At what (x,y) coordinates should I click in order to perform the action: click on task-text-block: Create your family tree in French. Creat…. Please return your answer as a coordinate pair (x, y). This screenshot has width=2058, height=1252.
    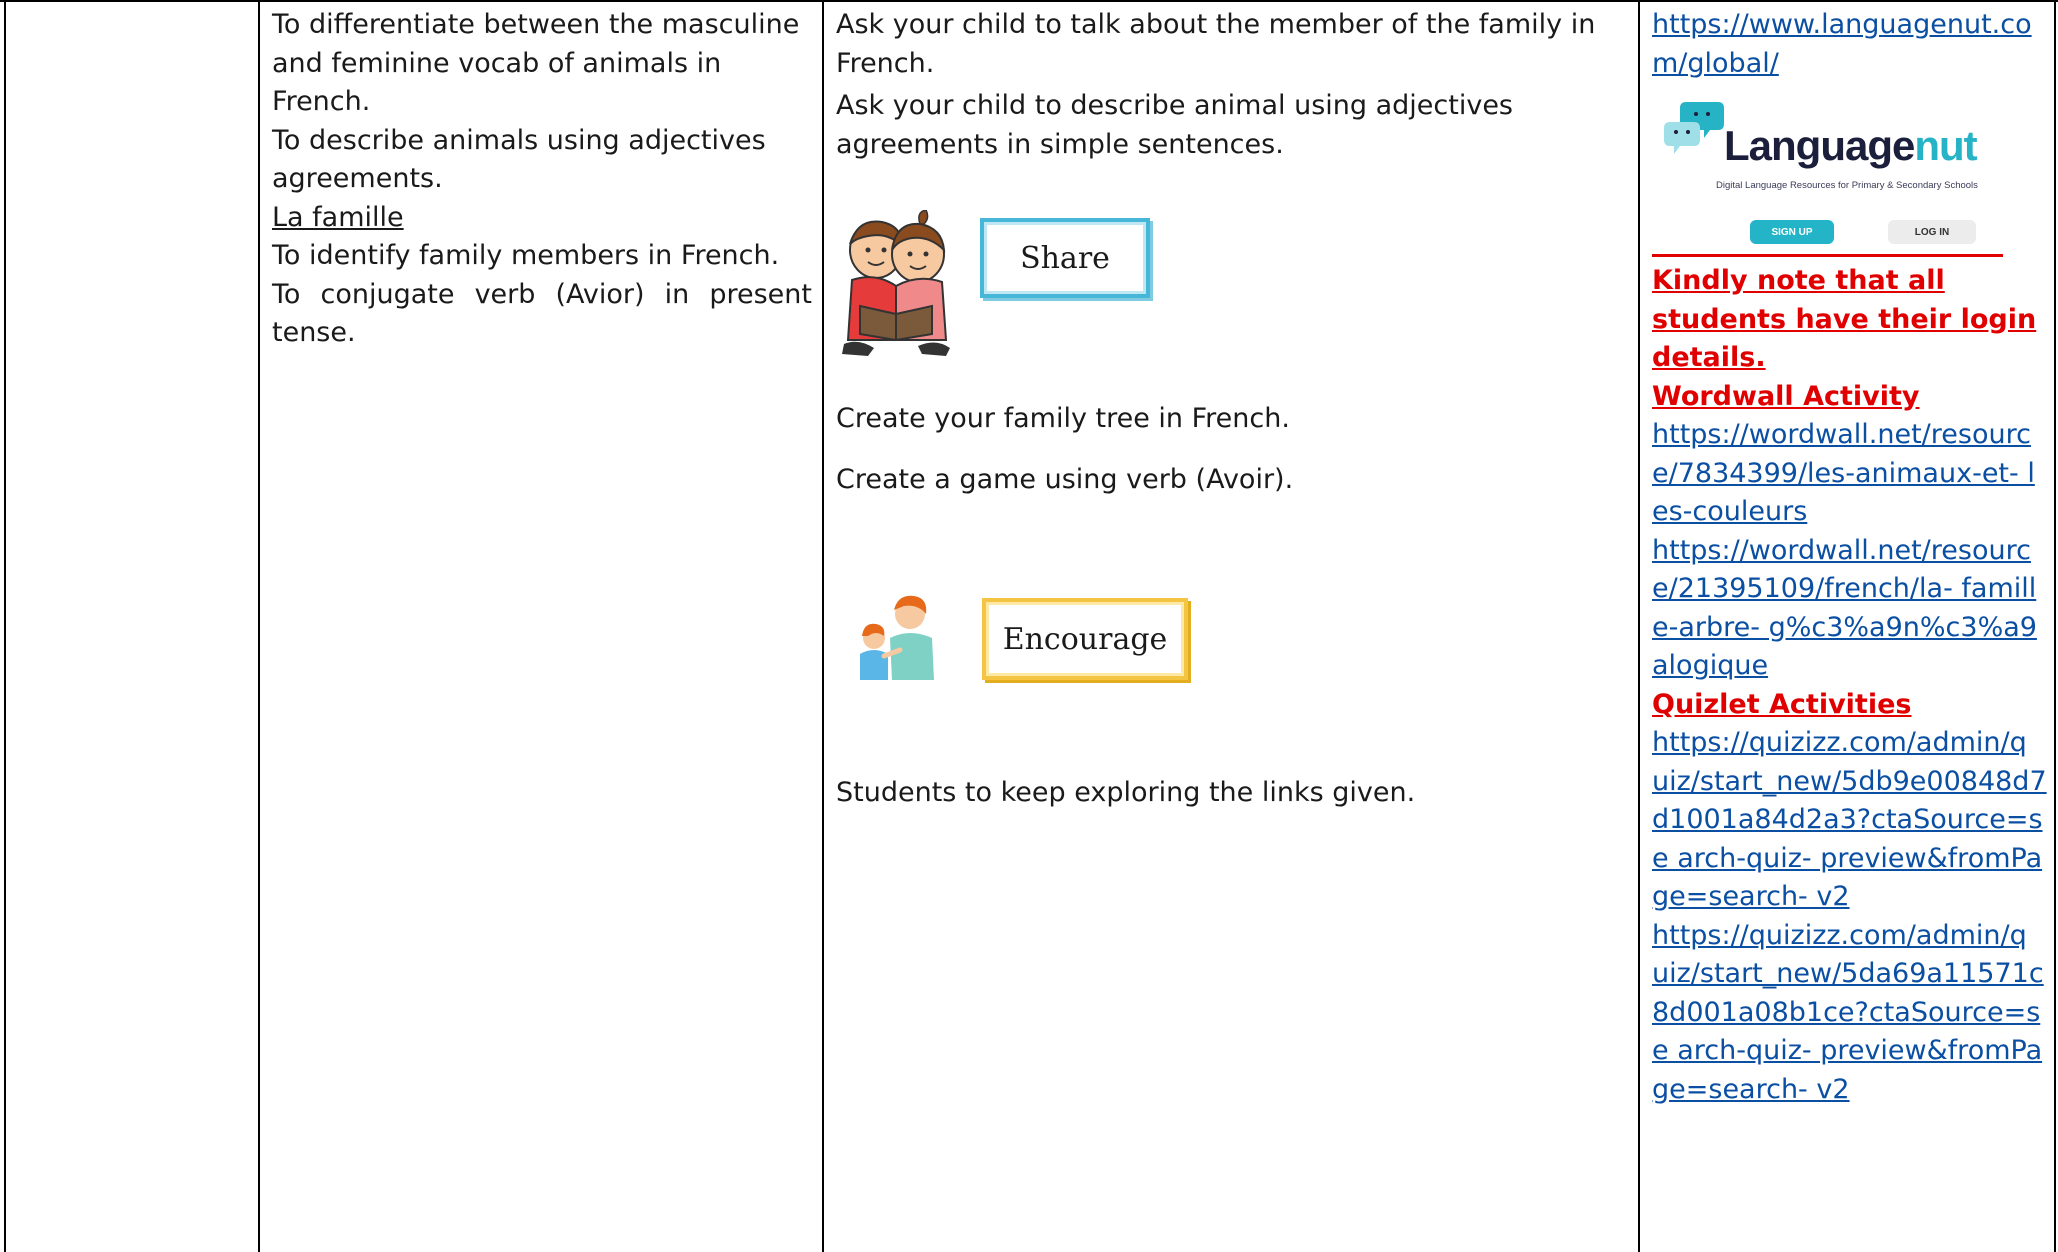
    Looking at the image, I should click on (1231, 449).